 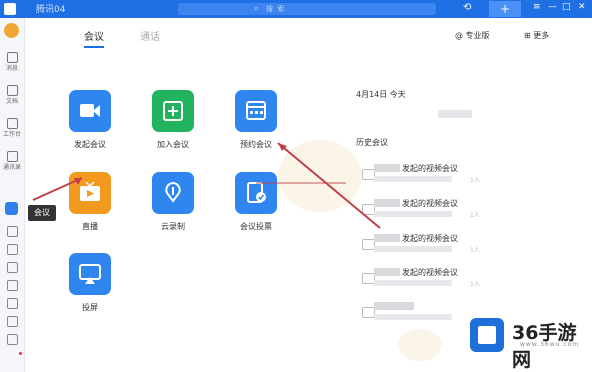 I want to click on personal-meeting-link: @ 专业版, so click(x=472, y=35).